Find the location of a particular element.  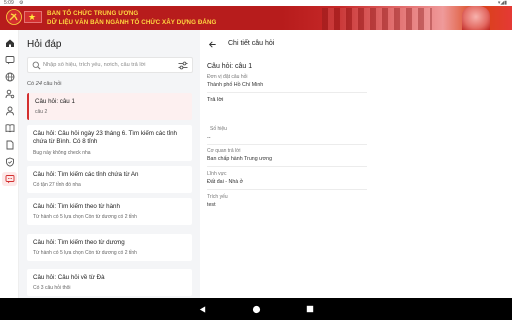

summary-value: test is located at coordinates (211, 205).